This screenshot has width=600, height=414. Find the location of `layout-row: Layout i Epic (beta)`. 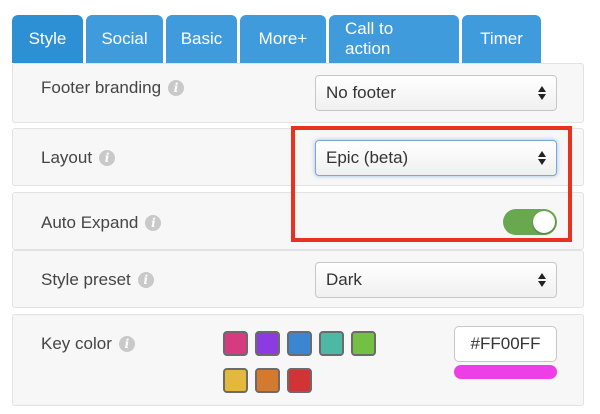

layout-row: Layout i Epic (beta) is located at coordinates (298, 157).